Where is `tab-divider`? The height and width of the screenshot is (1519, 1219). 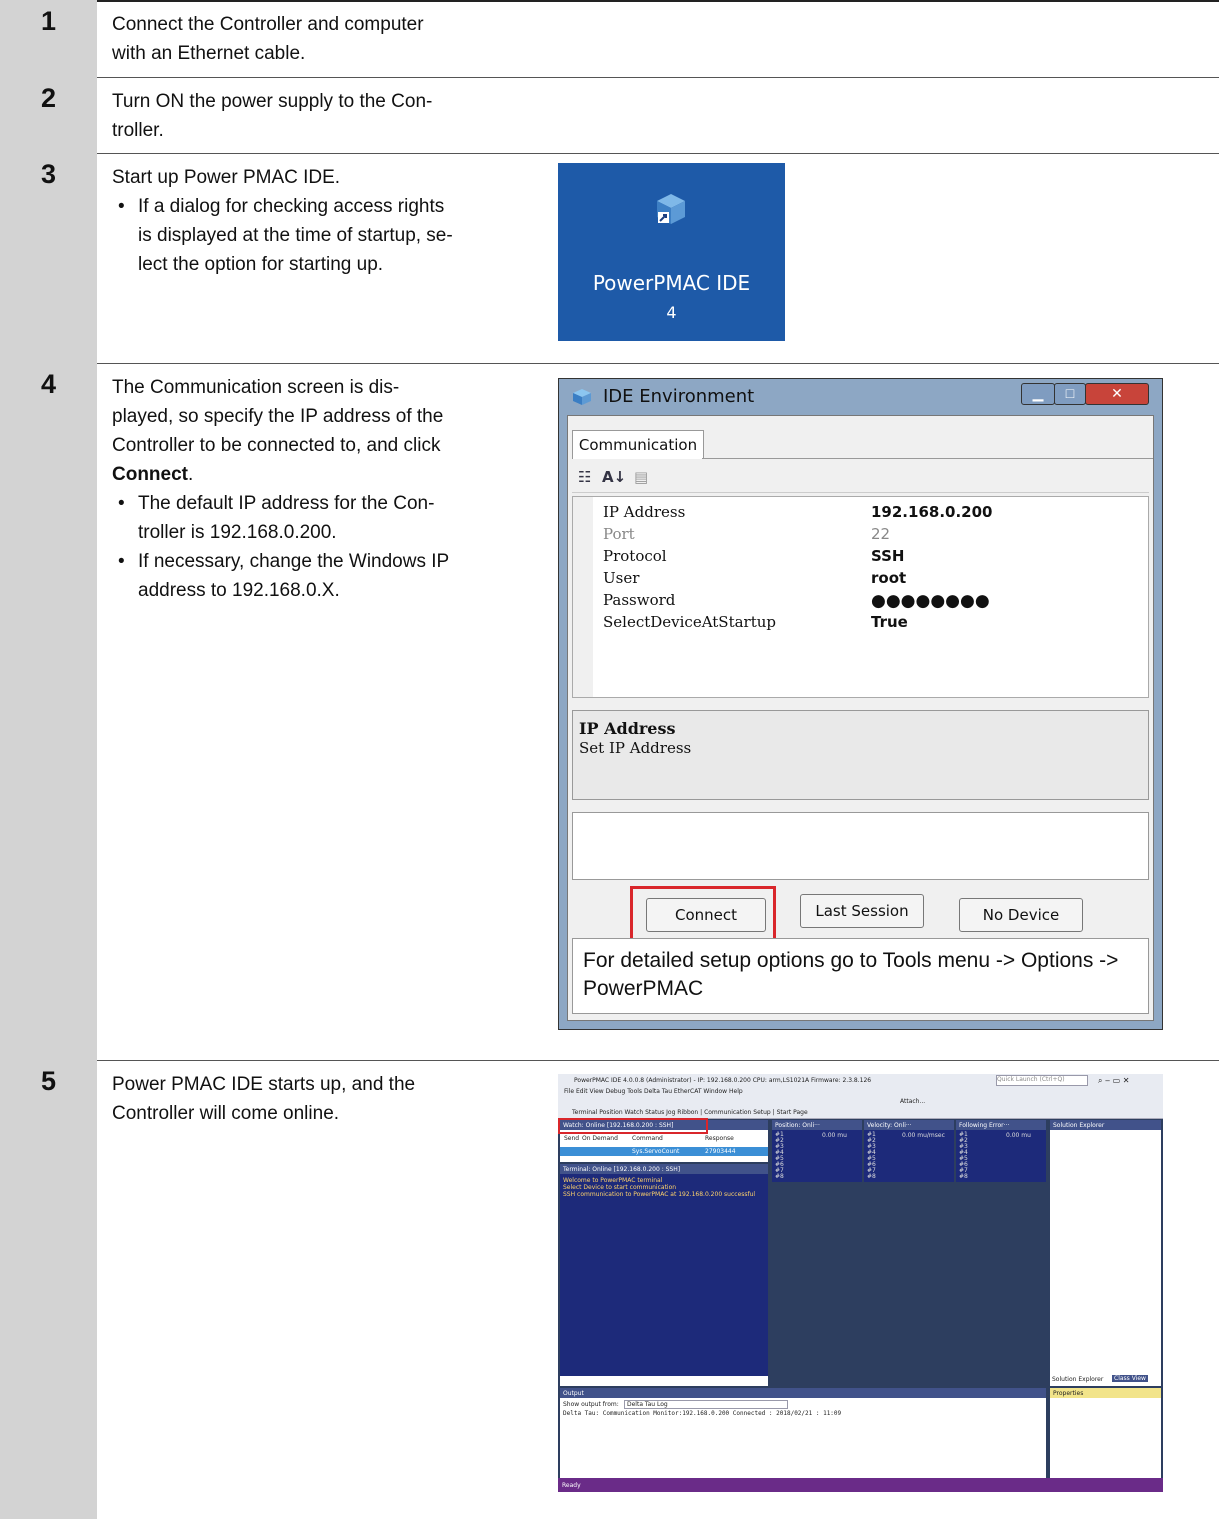 tab-divider is located at coordinates (927, 458).